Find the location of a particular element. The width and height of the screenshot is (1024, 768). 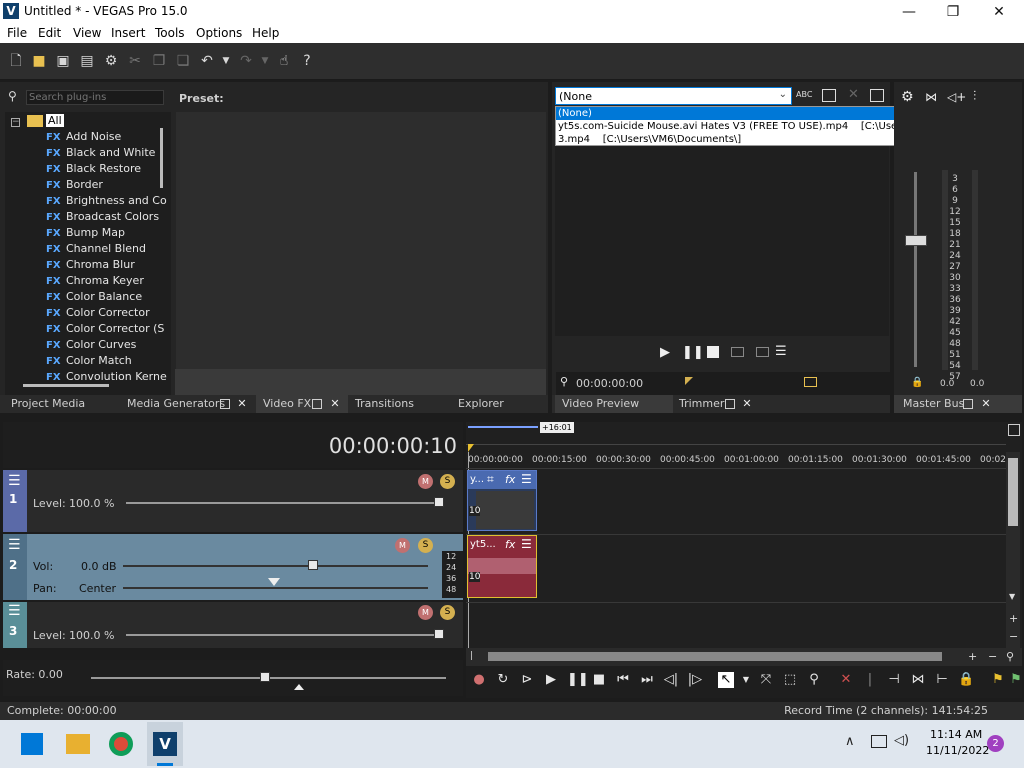

track-header-3: ☰ 3 M S Level: 100.0 % is located at coordinates (233, 625).